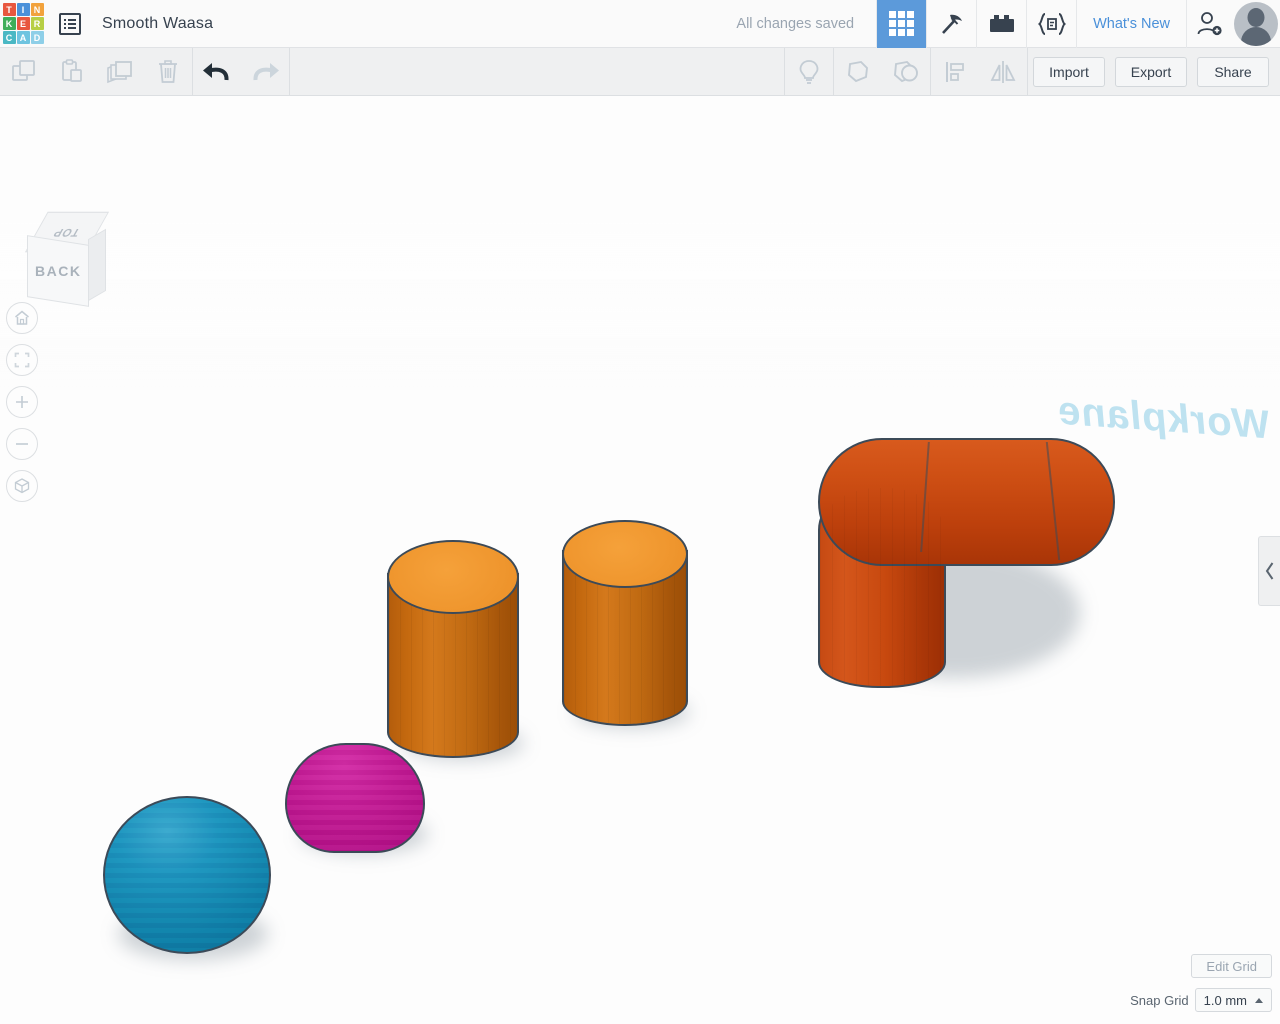 The width and height of the screenshot is (1280, 1024). Describe the element at coordinates (23, 37) in the screenshot. I see `logo-cell-a: A` at that location.